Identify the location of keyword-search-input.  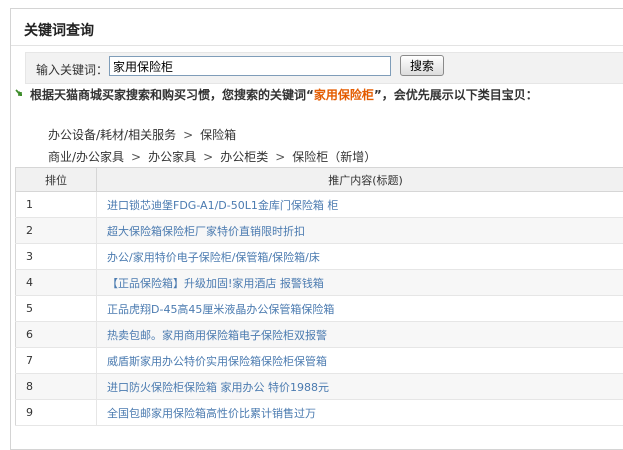
(250, 66).